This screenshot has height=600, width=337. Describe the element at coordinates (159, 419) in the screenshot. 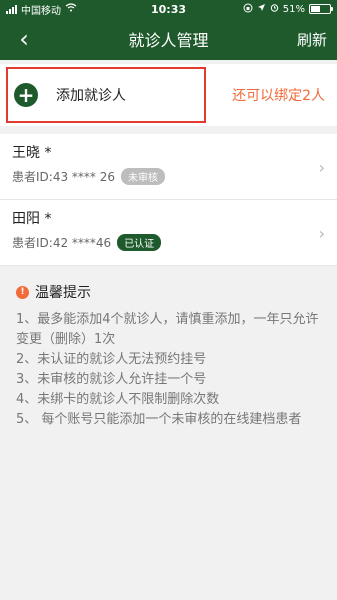

I see `tip-item: 5、 每个账号只能添加一个未审核的在线建档患者` at that location.